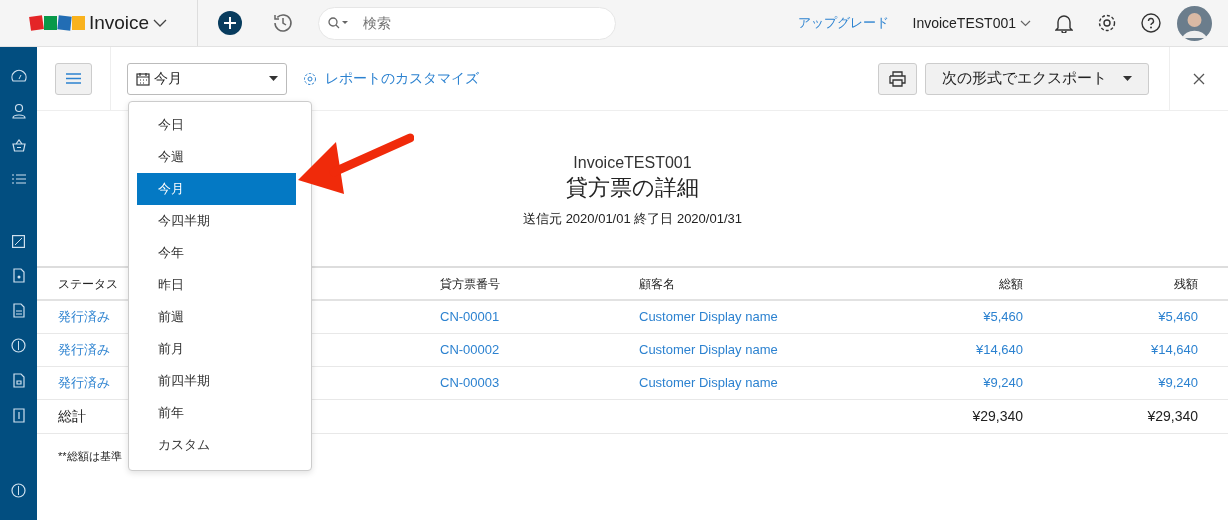 This screenshot has width=1228, height=520. I want to click on column-header: 顧客名, so click(741, 284).